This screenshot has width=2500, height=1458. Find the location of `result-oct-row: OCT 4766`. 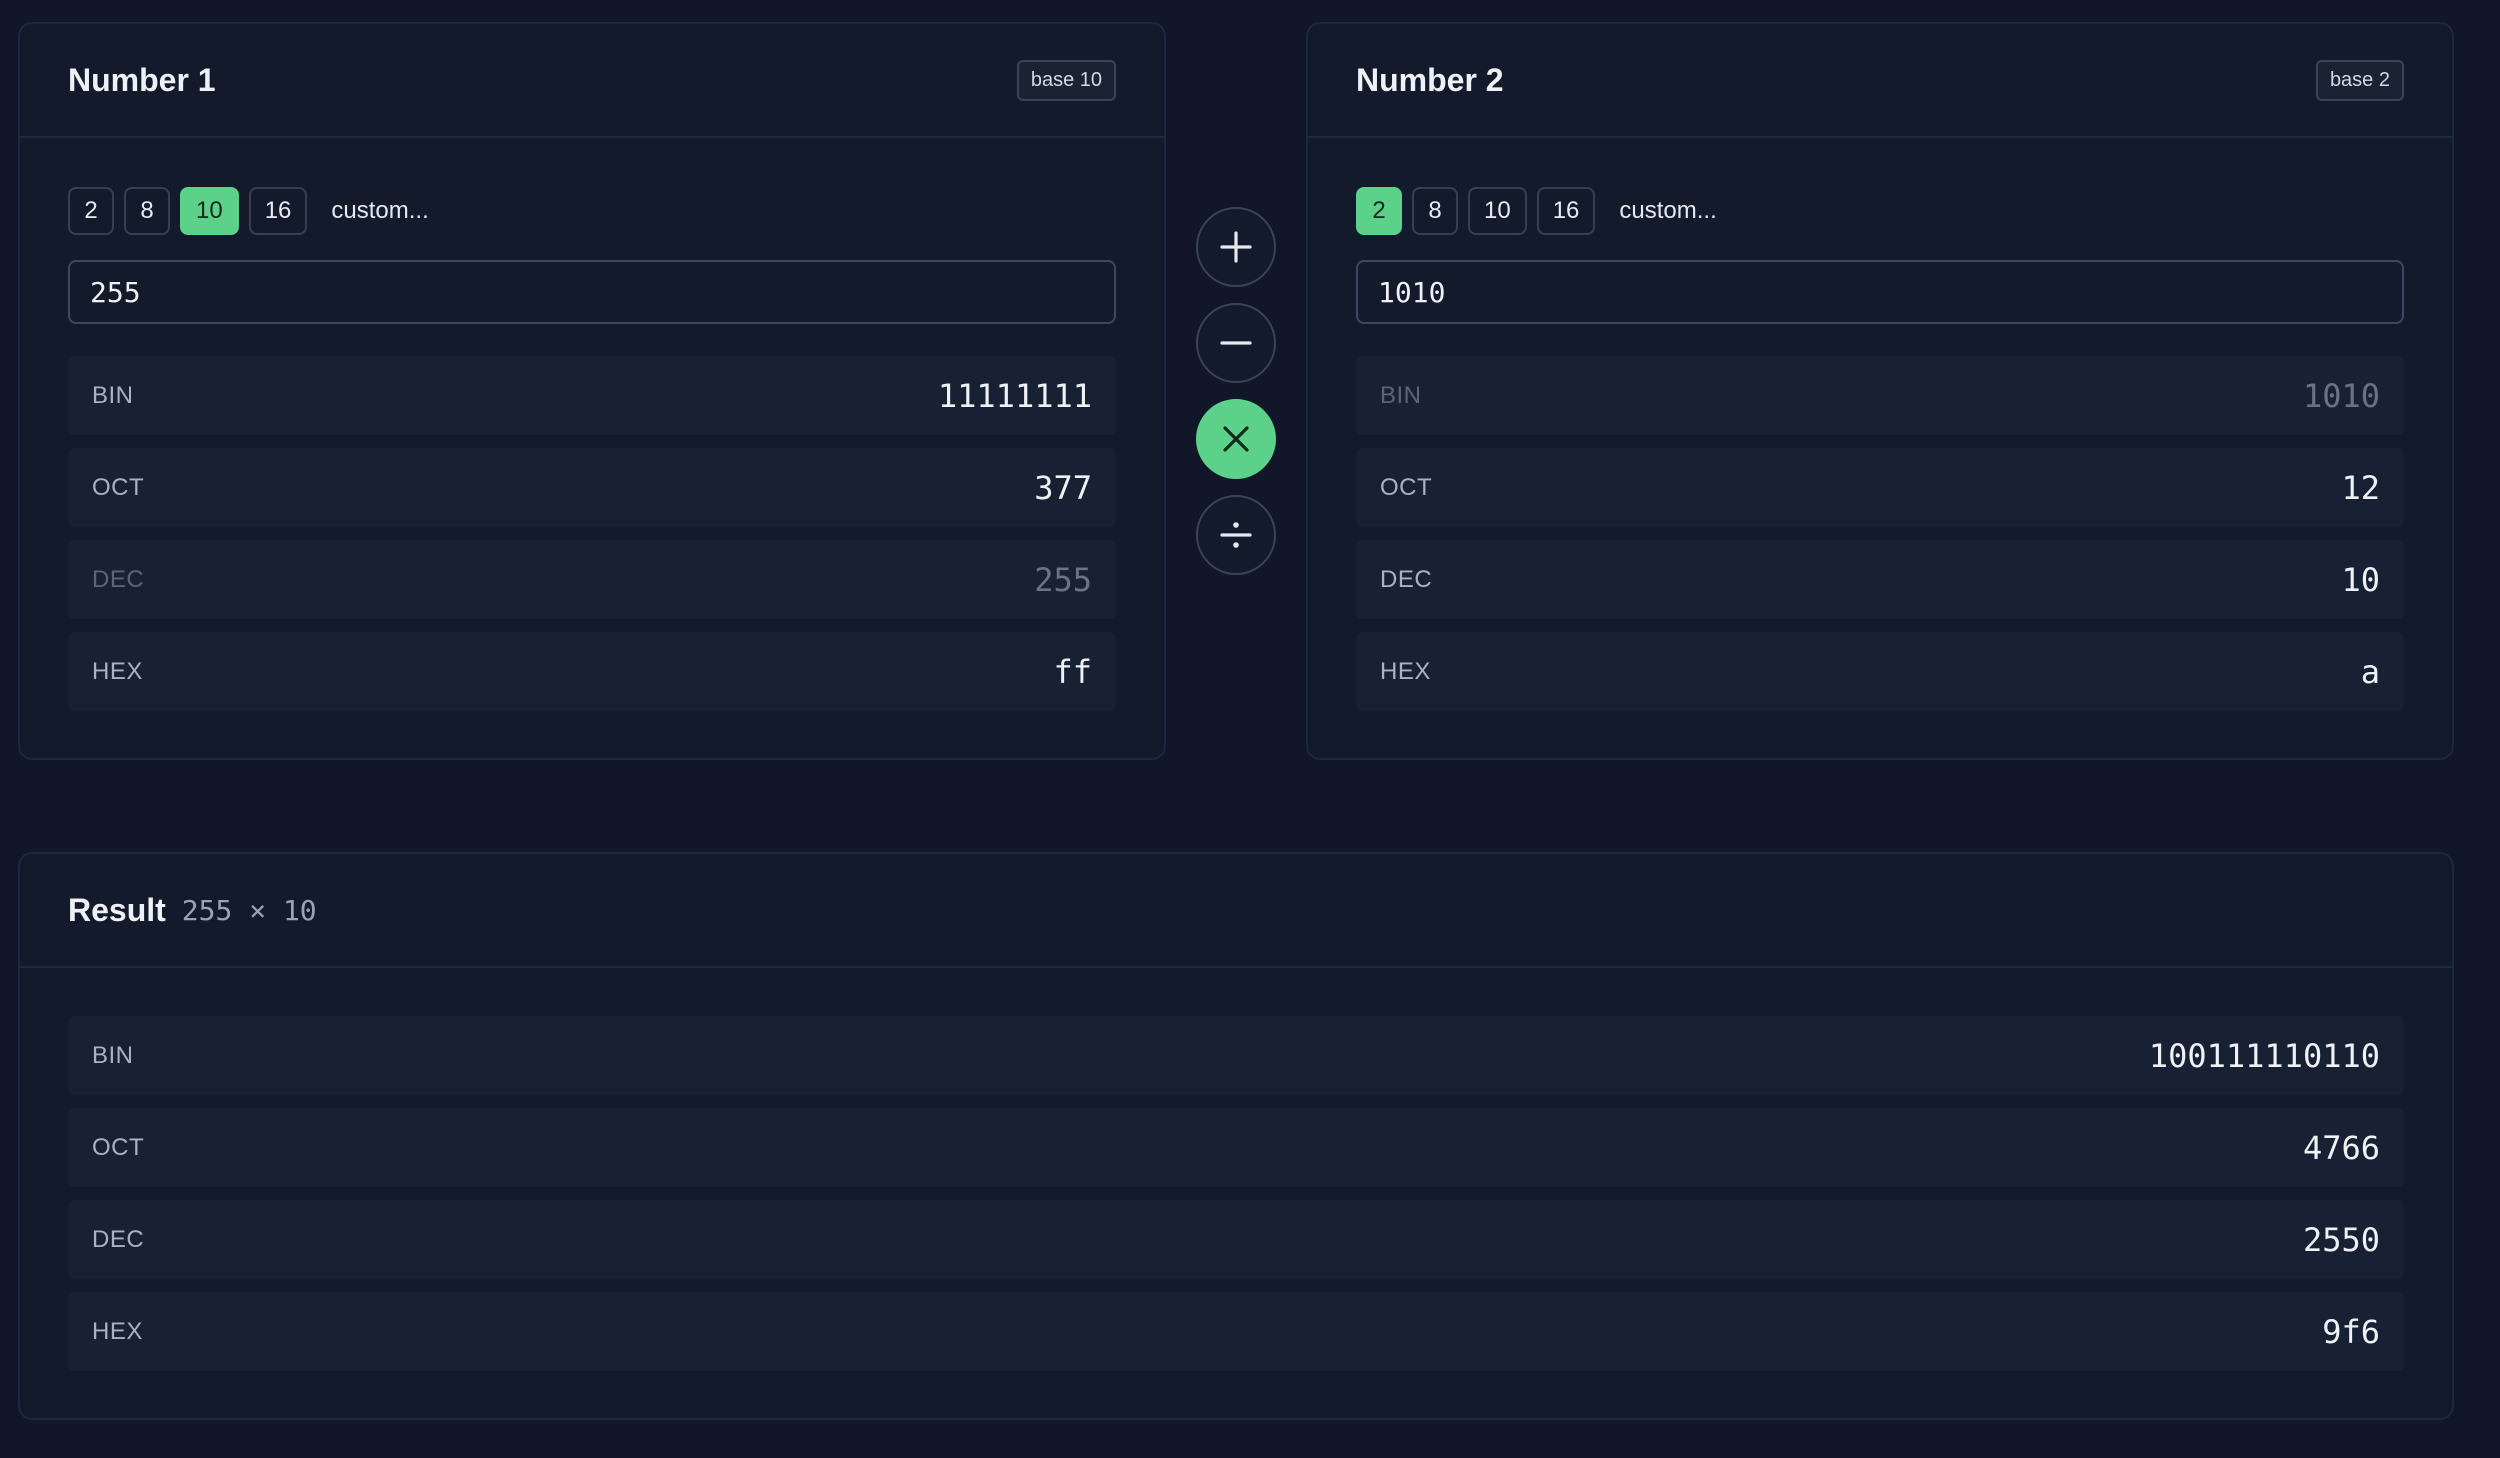

result-oct-row: OCT 4766 is located at coordinates (1236, 1147).